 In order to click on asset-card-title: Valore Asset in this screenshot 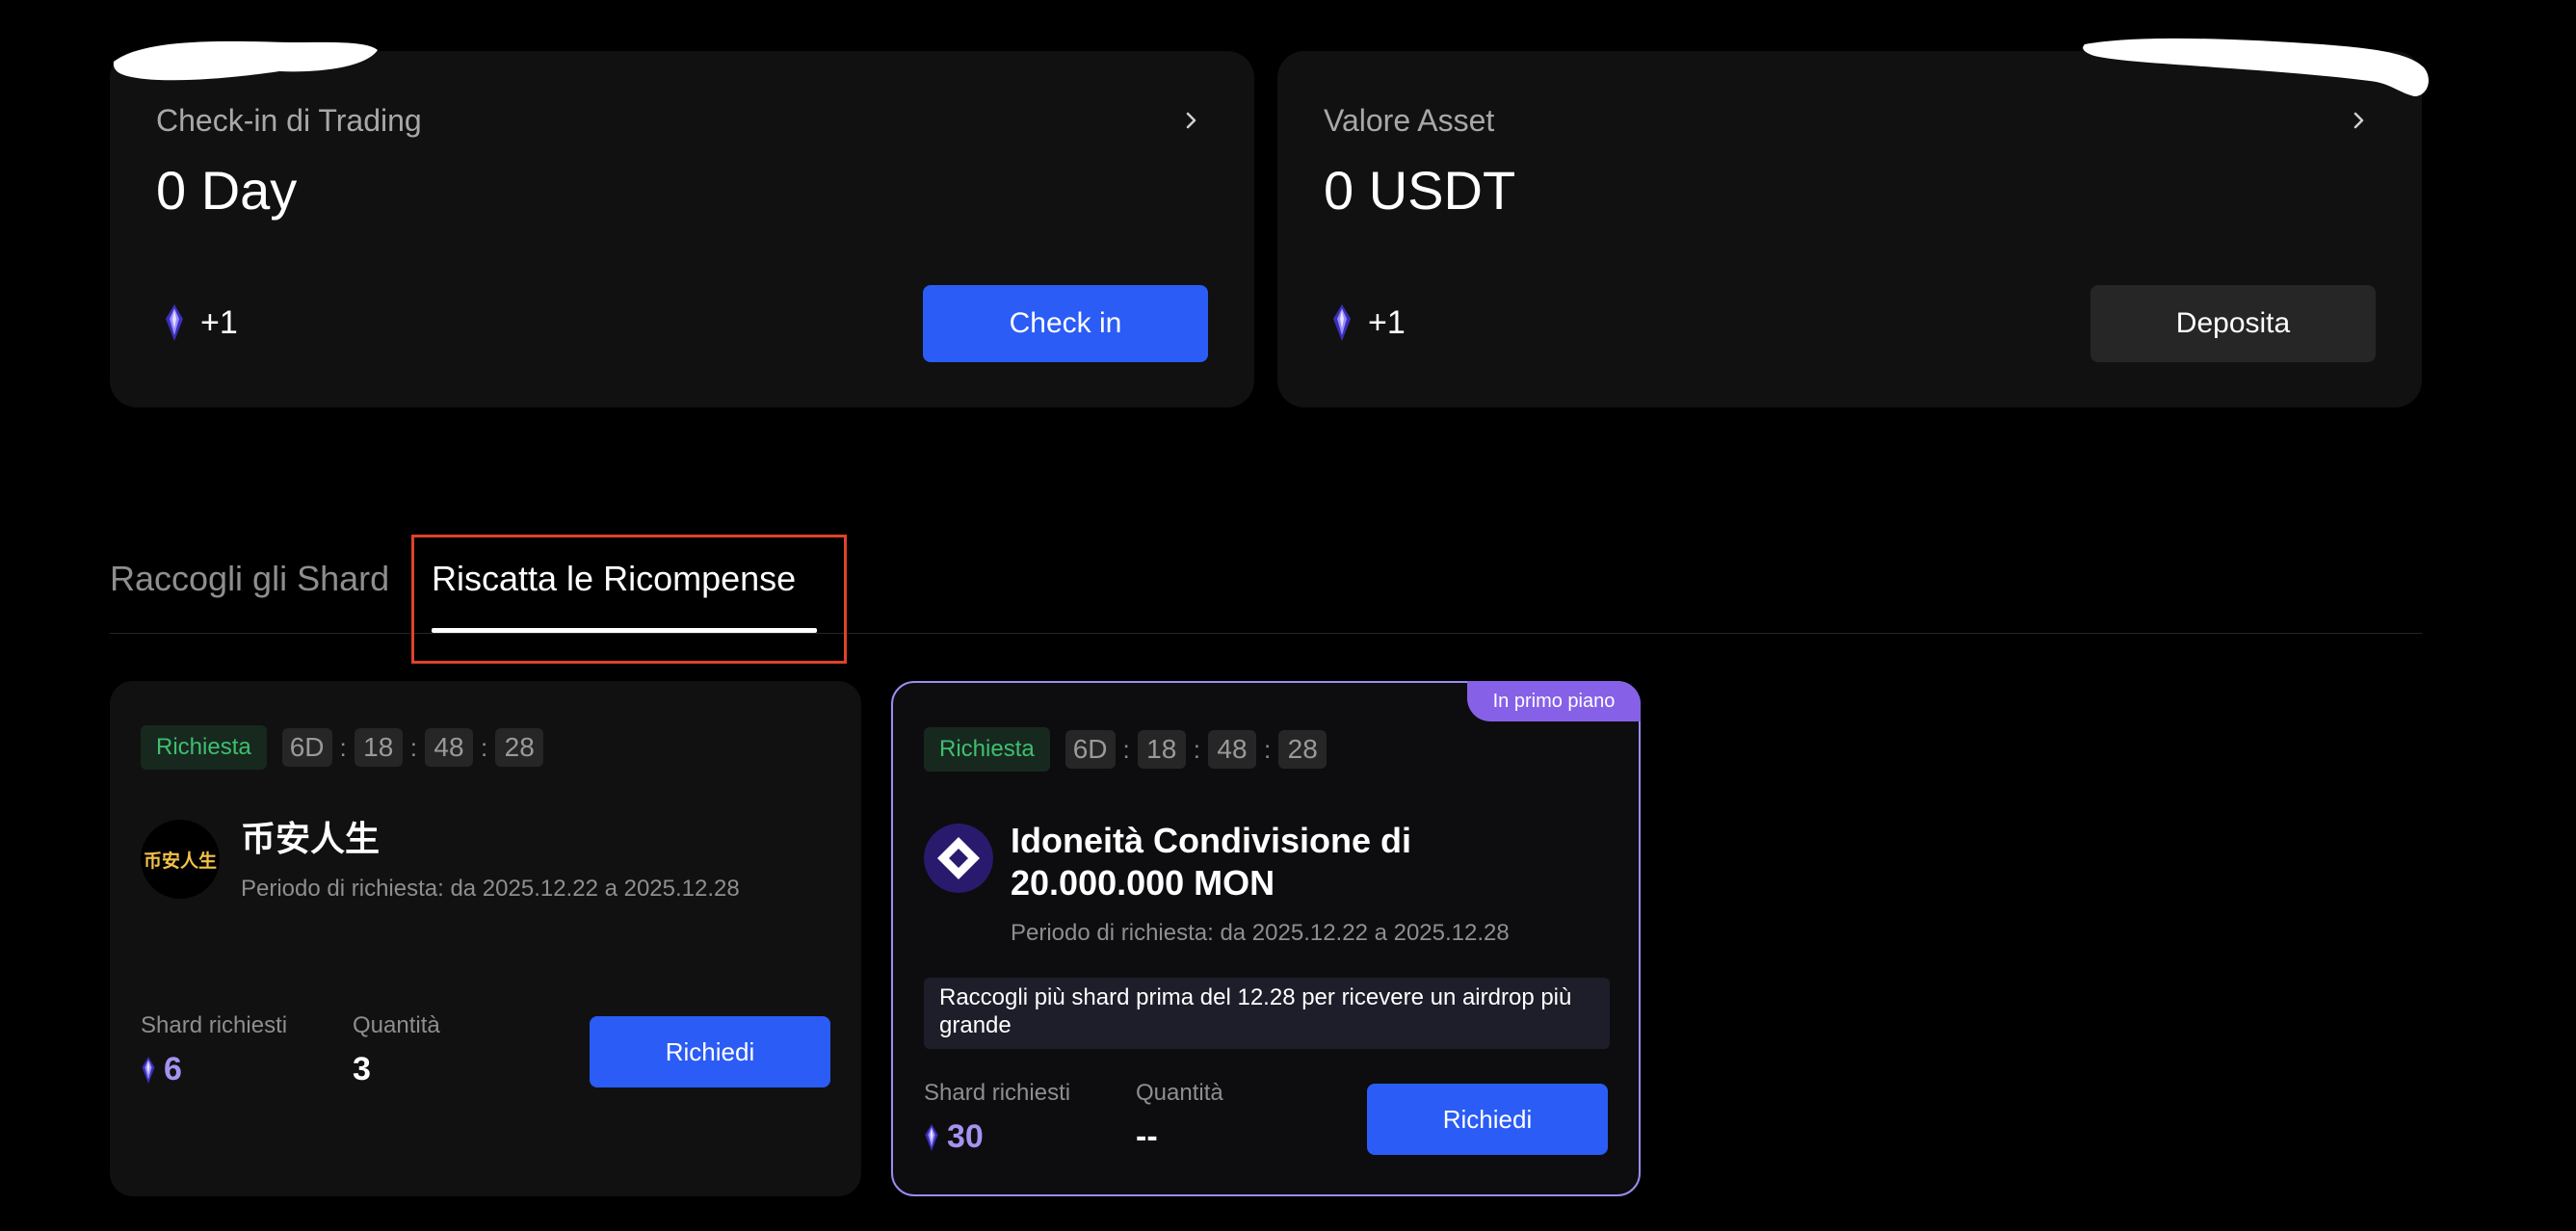, I will do `click(1409, 120)`.